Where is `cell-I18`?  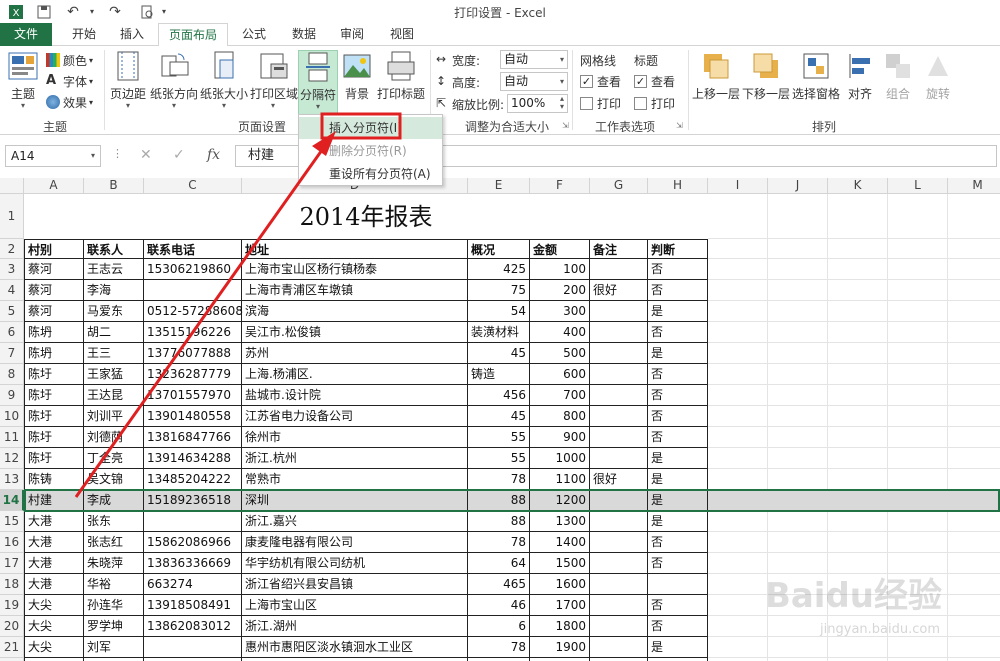
cell-I18 is located at coordinates (738, 584).